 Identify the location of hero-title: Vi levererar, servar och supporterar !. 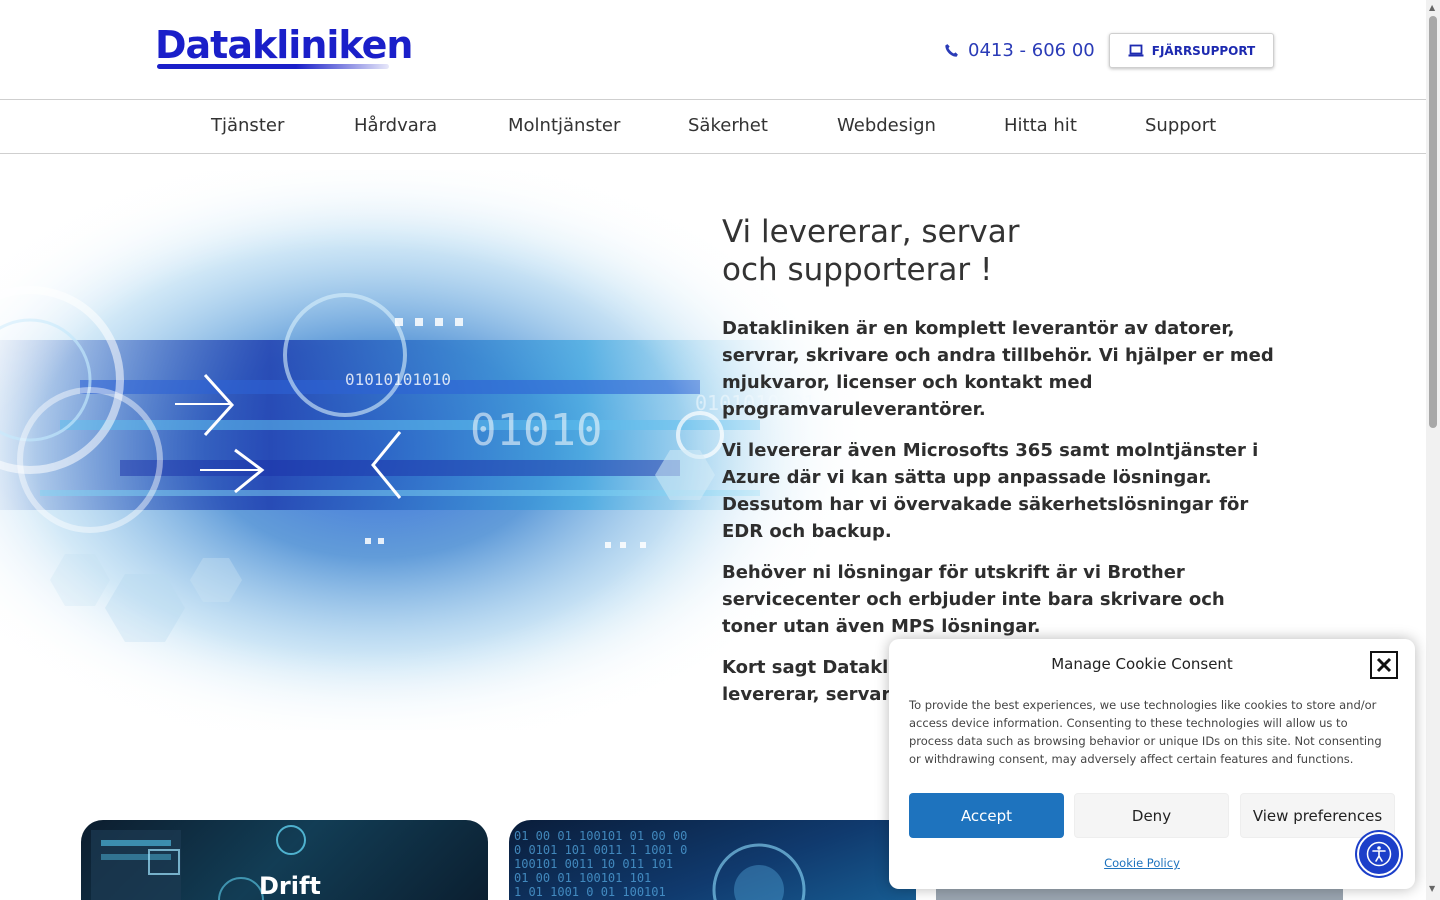
(1002, 251).